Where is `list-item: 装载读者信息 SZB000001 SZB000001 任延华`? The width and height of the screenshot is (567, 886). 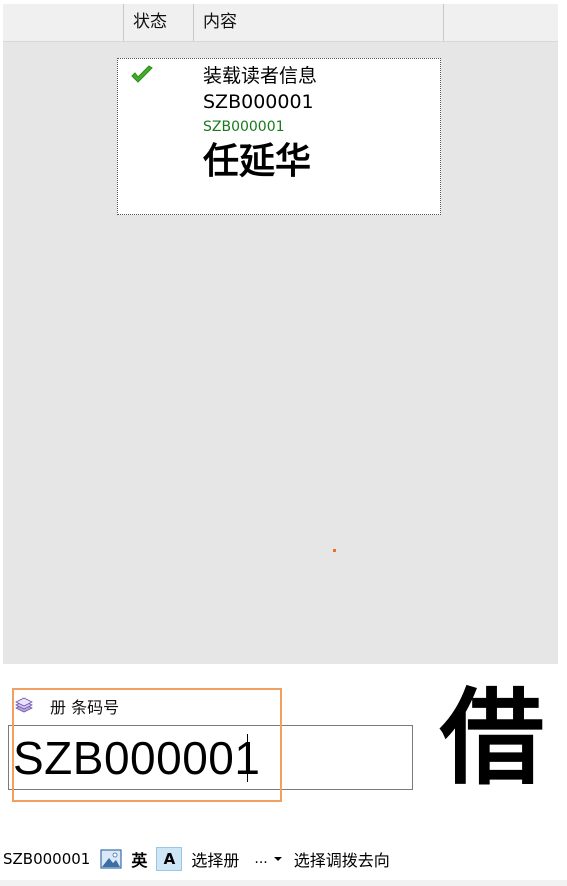 list-item: 装载读者信息 SZB000001 SZB000001 任延华 is located at coordinates (279, 136).